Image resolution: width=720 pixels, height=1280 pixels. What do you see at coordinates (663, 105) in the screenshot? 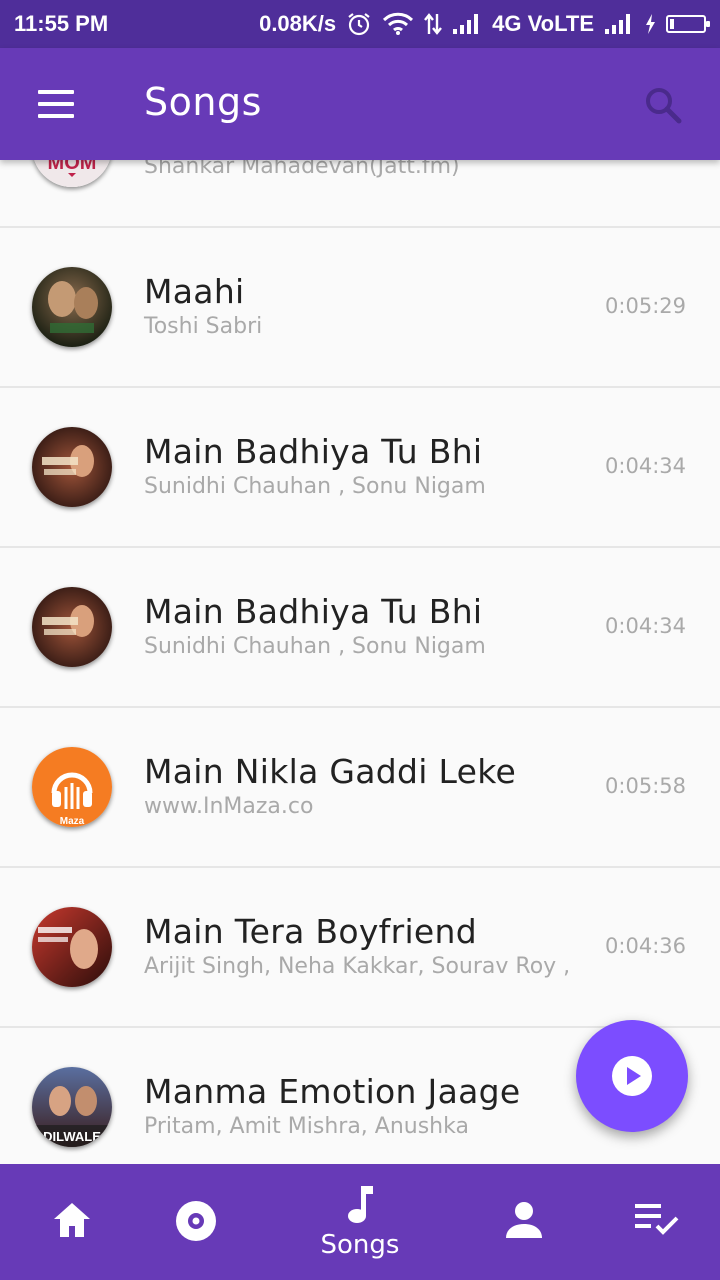
I see `search-icon` at bounding box center [663, 105].